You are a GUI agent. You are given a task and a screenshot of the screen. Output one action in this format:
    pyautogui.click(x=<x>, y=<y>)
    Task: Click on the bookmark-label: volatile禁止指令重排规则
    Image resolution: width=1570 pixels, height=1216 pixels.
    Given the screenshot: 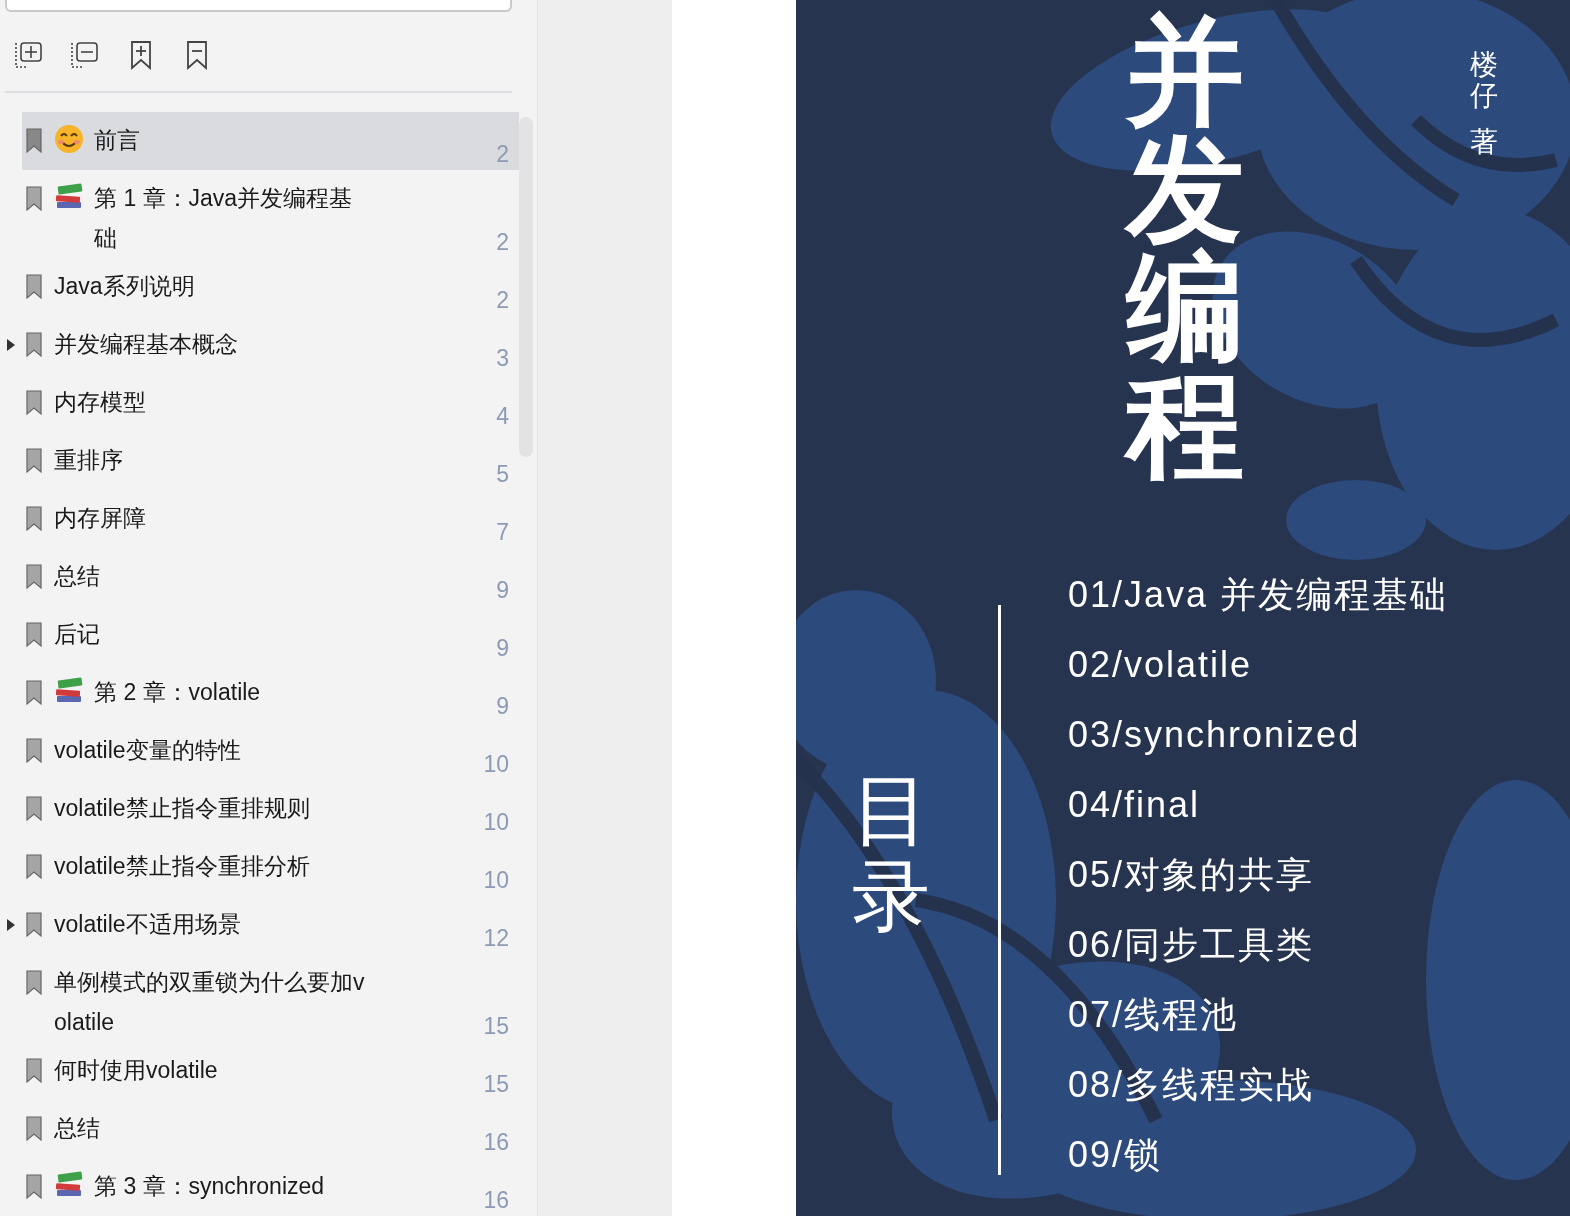 What is the action you would take?
    pyautogui.click(x=182, y=808)
    